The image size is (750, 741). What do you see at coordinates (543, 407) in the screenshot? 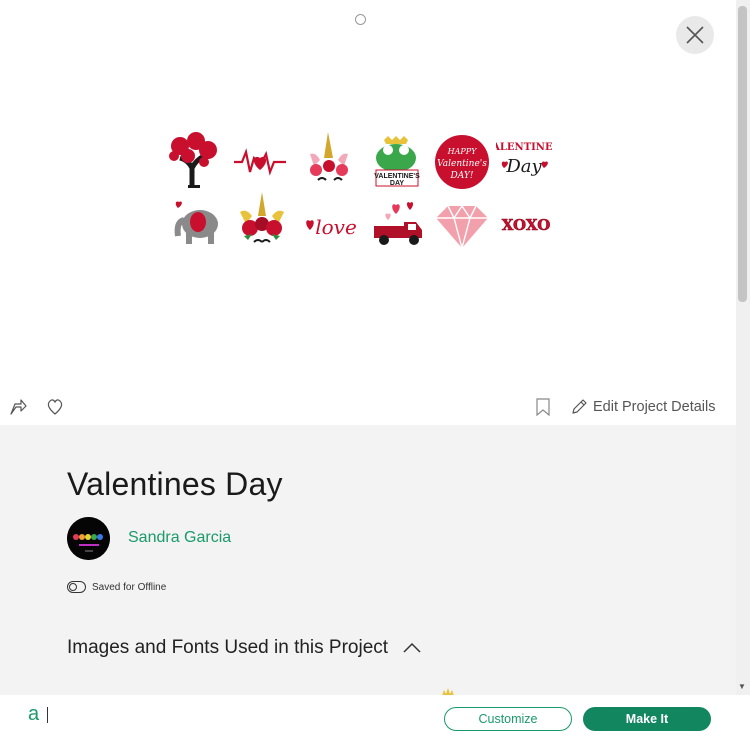
I see `bookmark-icon` at bounding box center [543, 407].